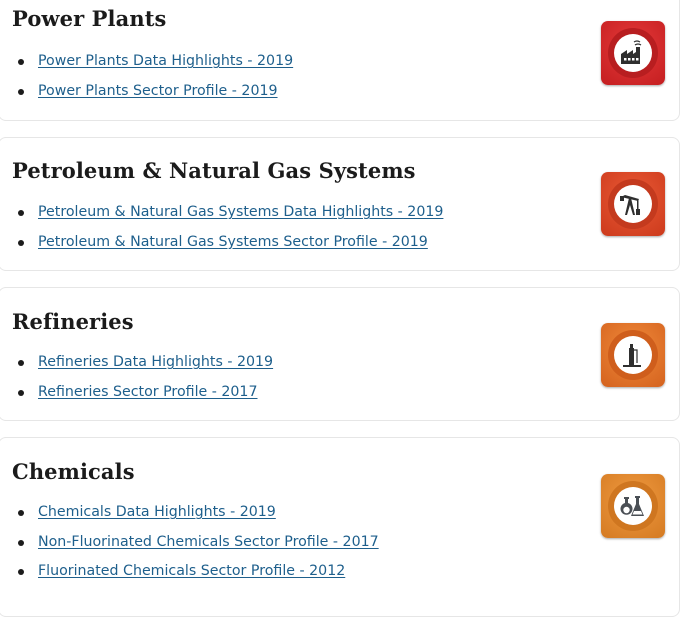 Image resolution: width=684 pixels, height=617 pixels. Describe the element at coordinates (73, 321) in the screenshot. I see `section-title: Refineries` at that location.